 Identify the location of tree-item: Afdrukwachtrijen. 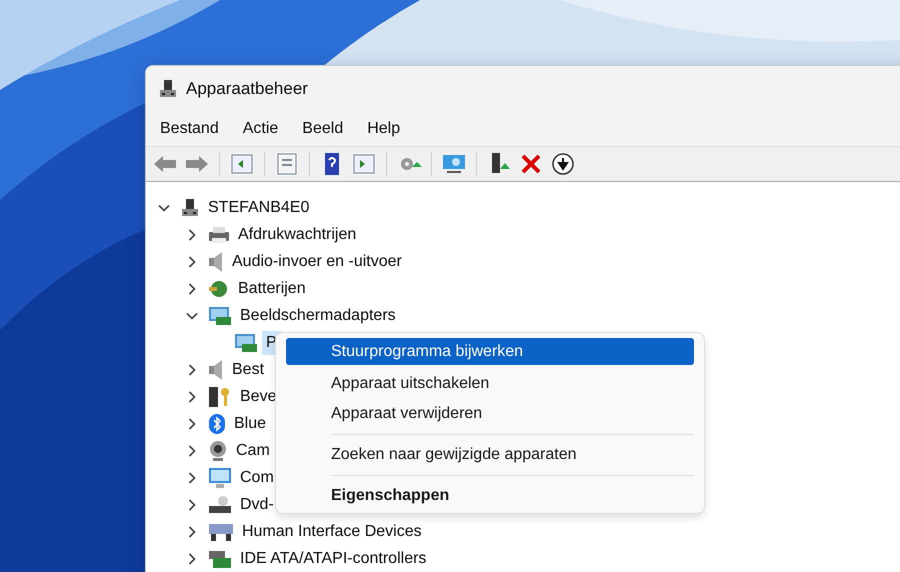
(297, 234).